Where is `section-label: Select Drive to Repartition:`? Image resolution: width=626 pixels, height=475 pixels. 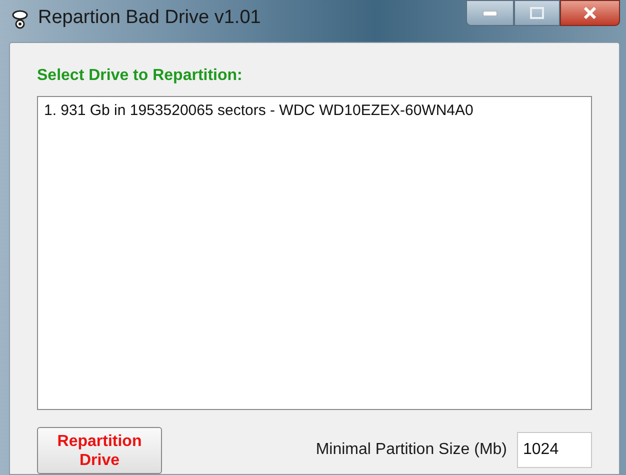 section-label: Select Drive to Repartition: is located at coordinates (140, 76).